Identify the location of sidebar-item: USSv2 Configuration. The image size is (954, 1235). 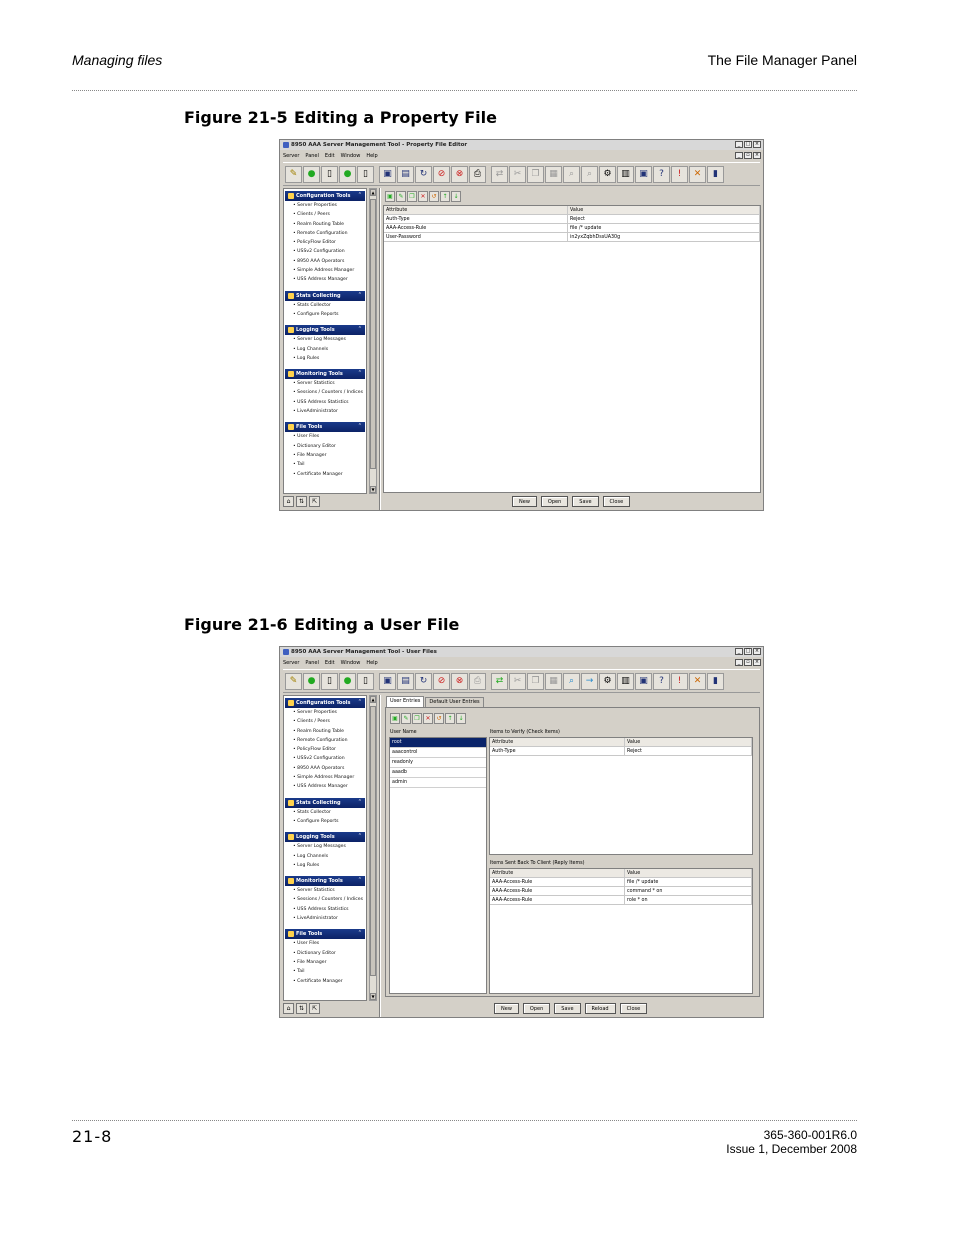
(325, 251).